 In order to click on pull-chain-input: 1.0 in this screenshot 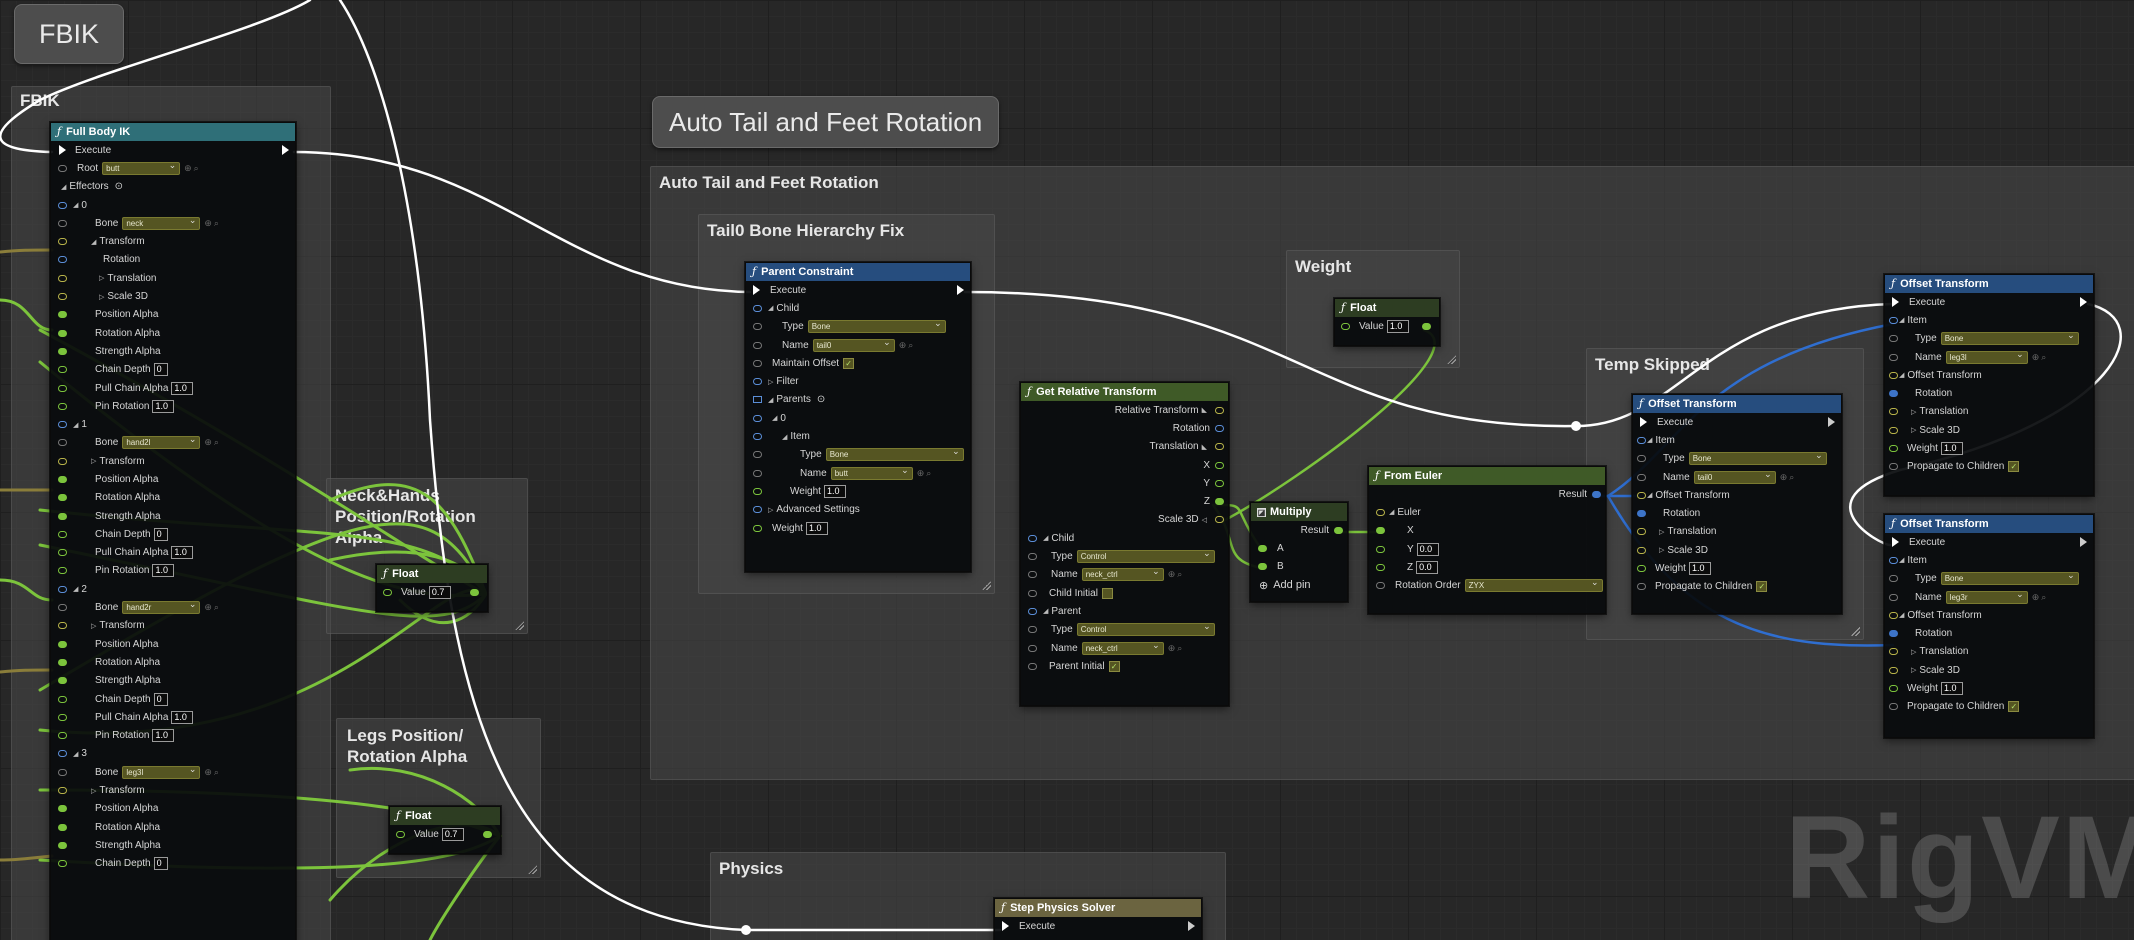, I will do `click(182, 388)`.